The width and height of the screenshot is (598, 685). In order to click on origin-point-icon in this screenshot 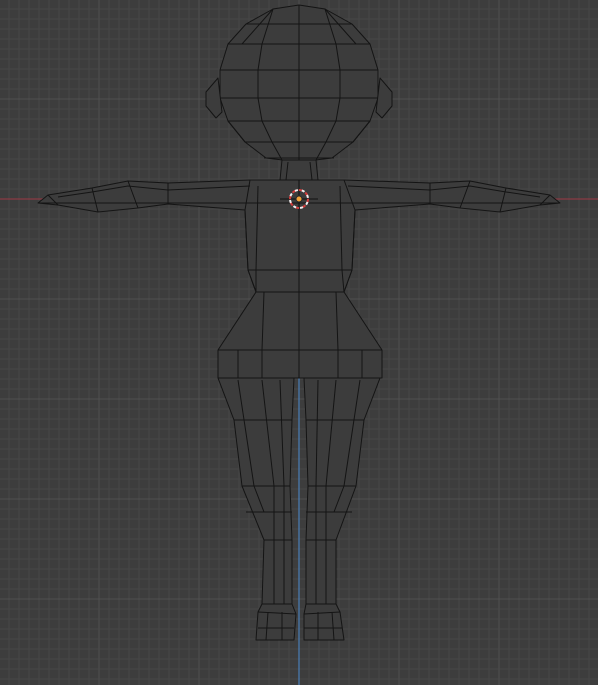, I will do `click(299, 199)`.